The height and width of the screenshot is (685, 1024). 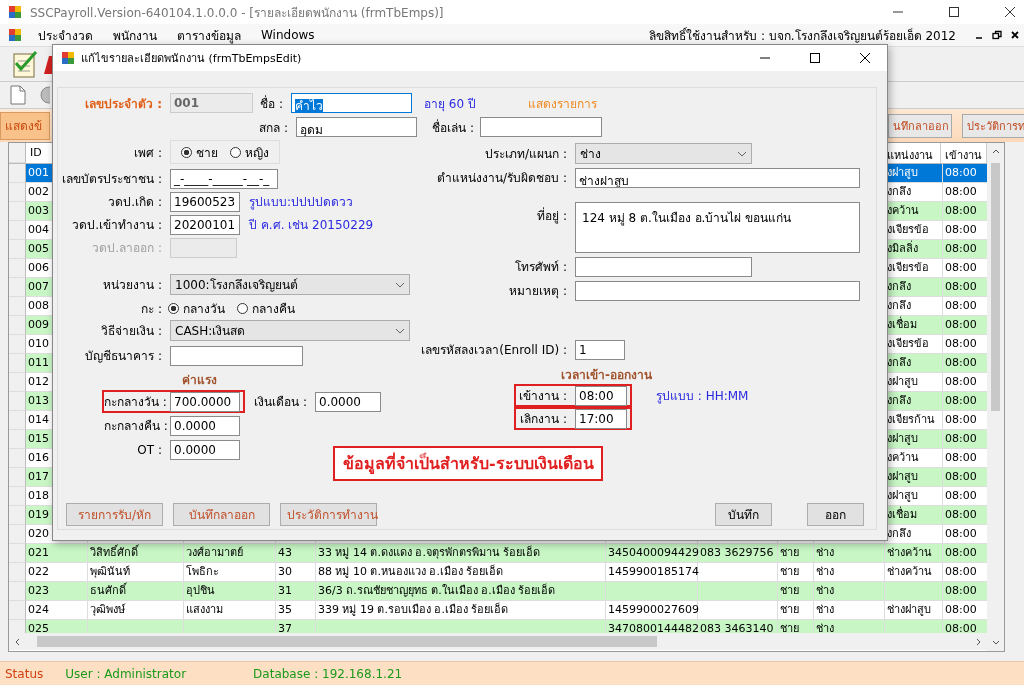 I want to click on dropdown: 1000:โรงกลึงเจริญยนต์, so click(x=290, y=284).